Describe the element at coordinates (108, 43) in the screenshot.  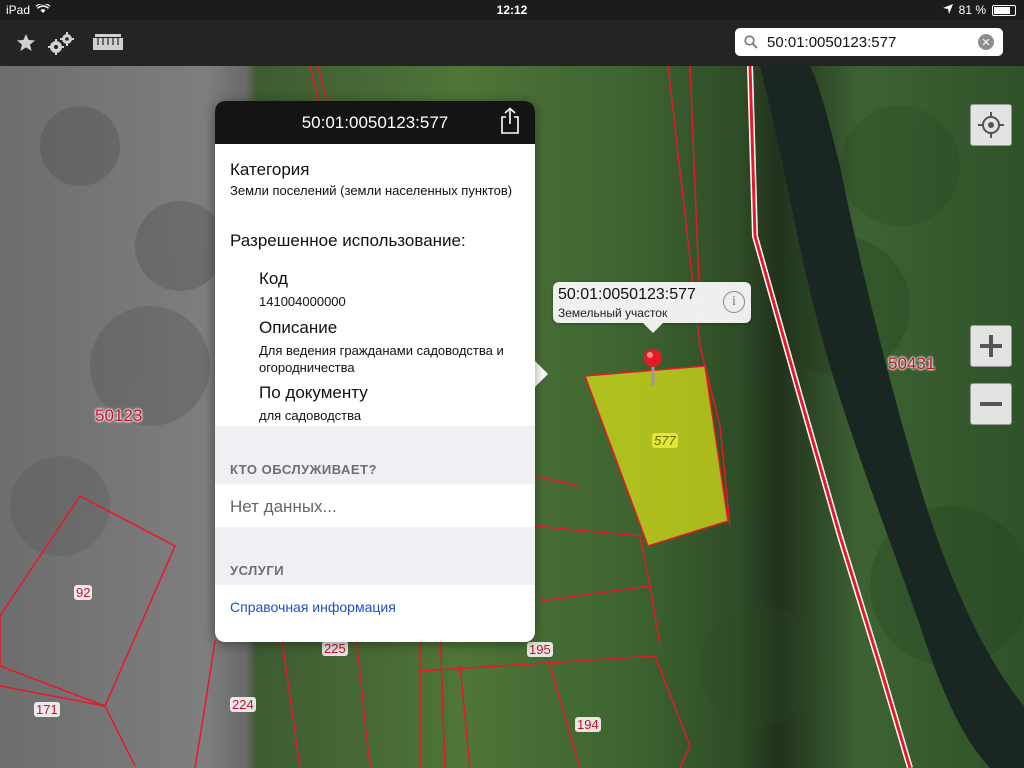
I see `map-layers-icon` at that location.